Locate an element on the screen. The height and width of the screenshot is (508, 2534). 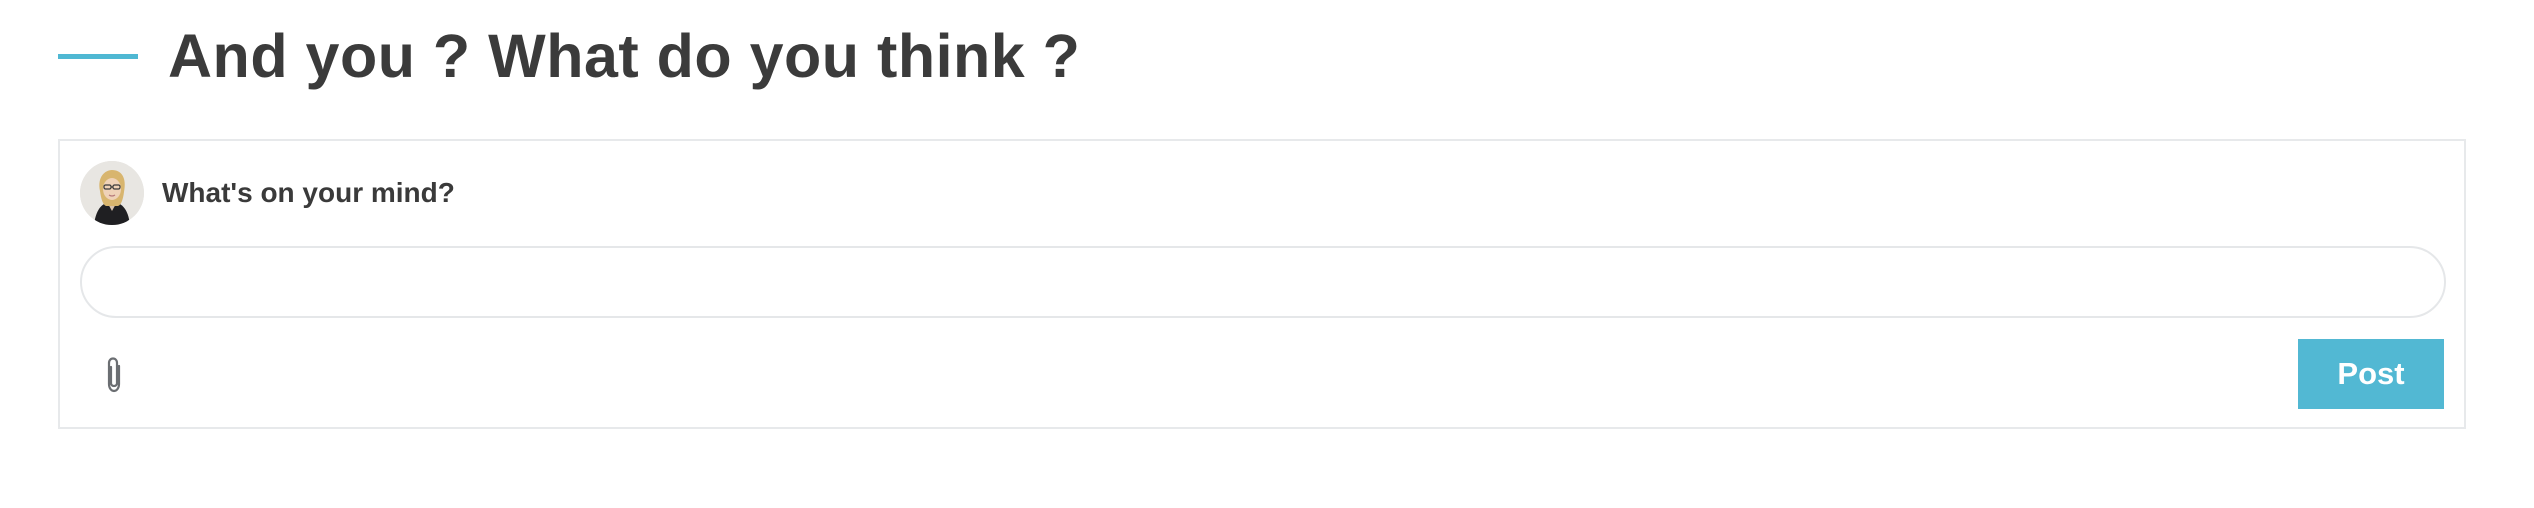
avatar is located at coordinates (112, 193).